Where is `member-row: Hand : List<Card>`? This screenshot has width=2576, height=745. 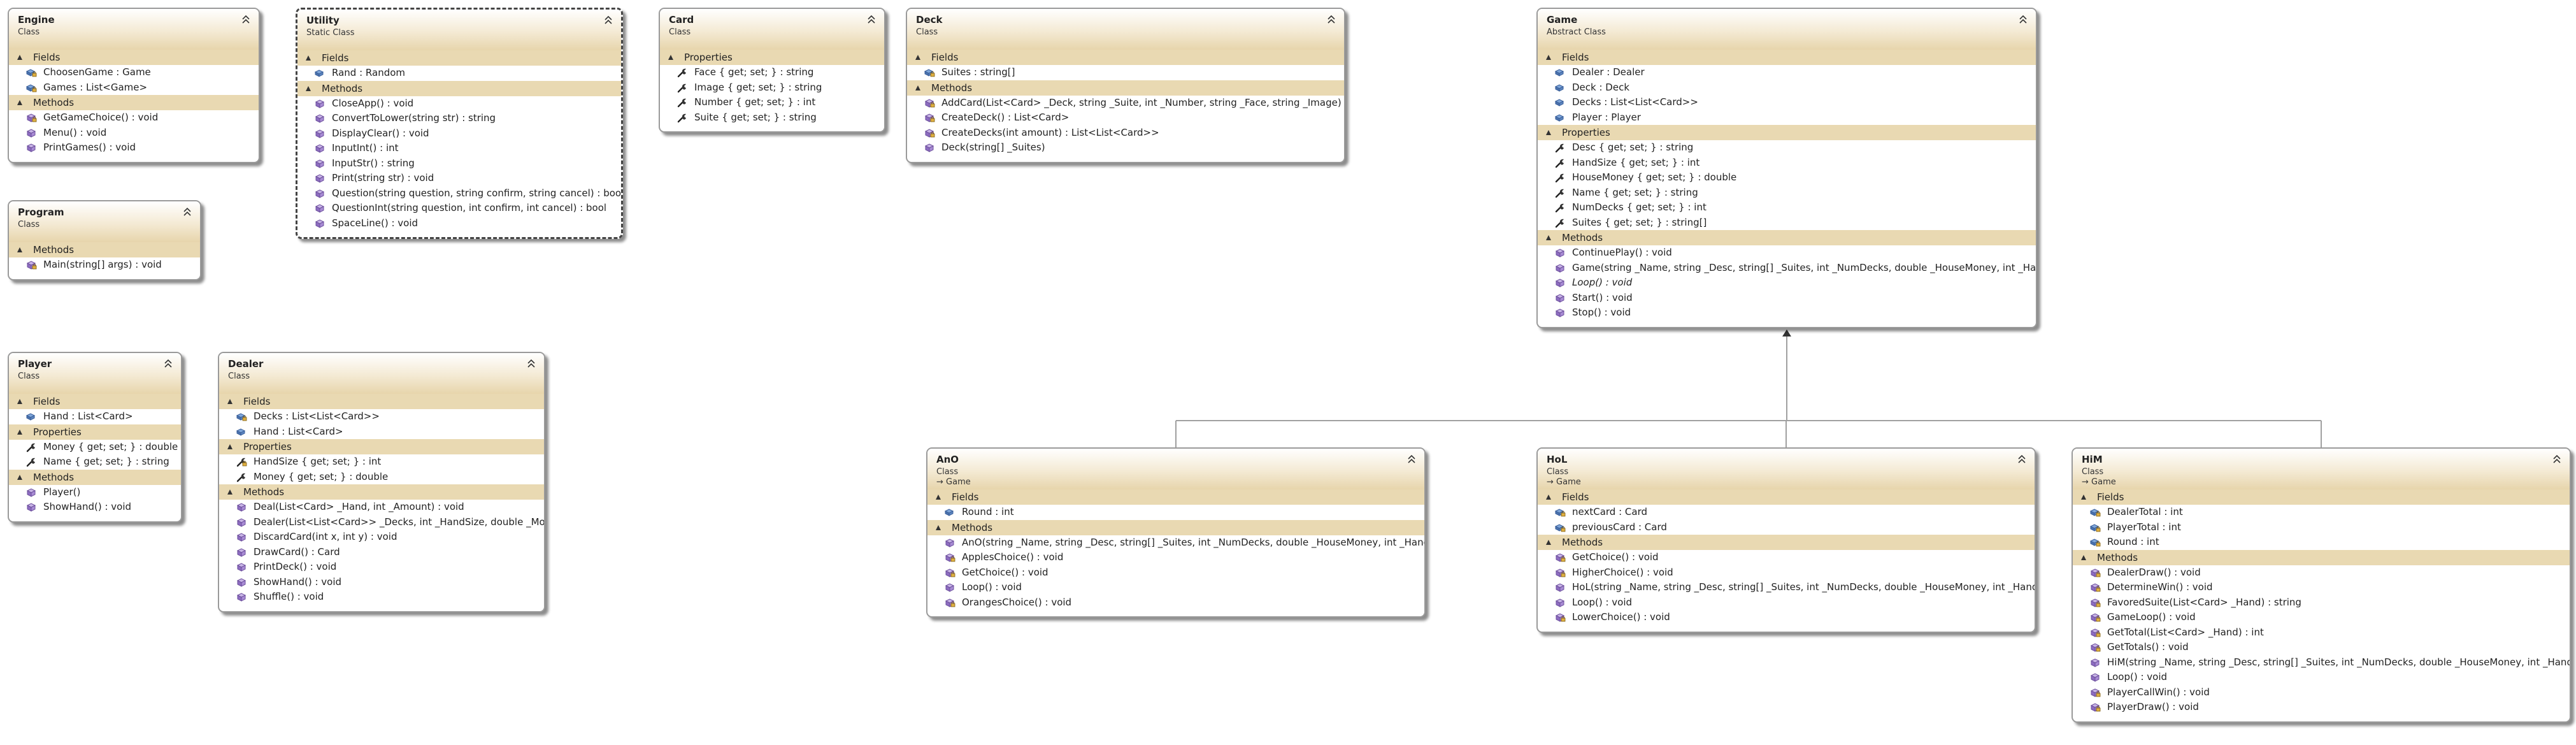 member-row: Hand : List<Card> is located at coordinates (95, 416).